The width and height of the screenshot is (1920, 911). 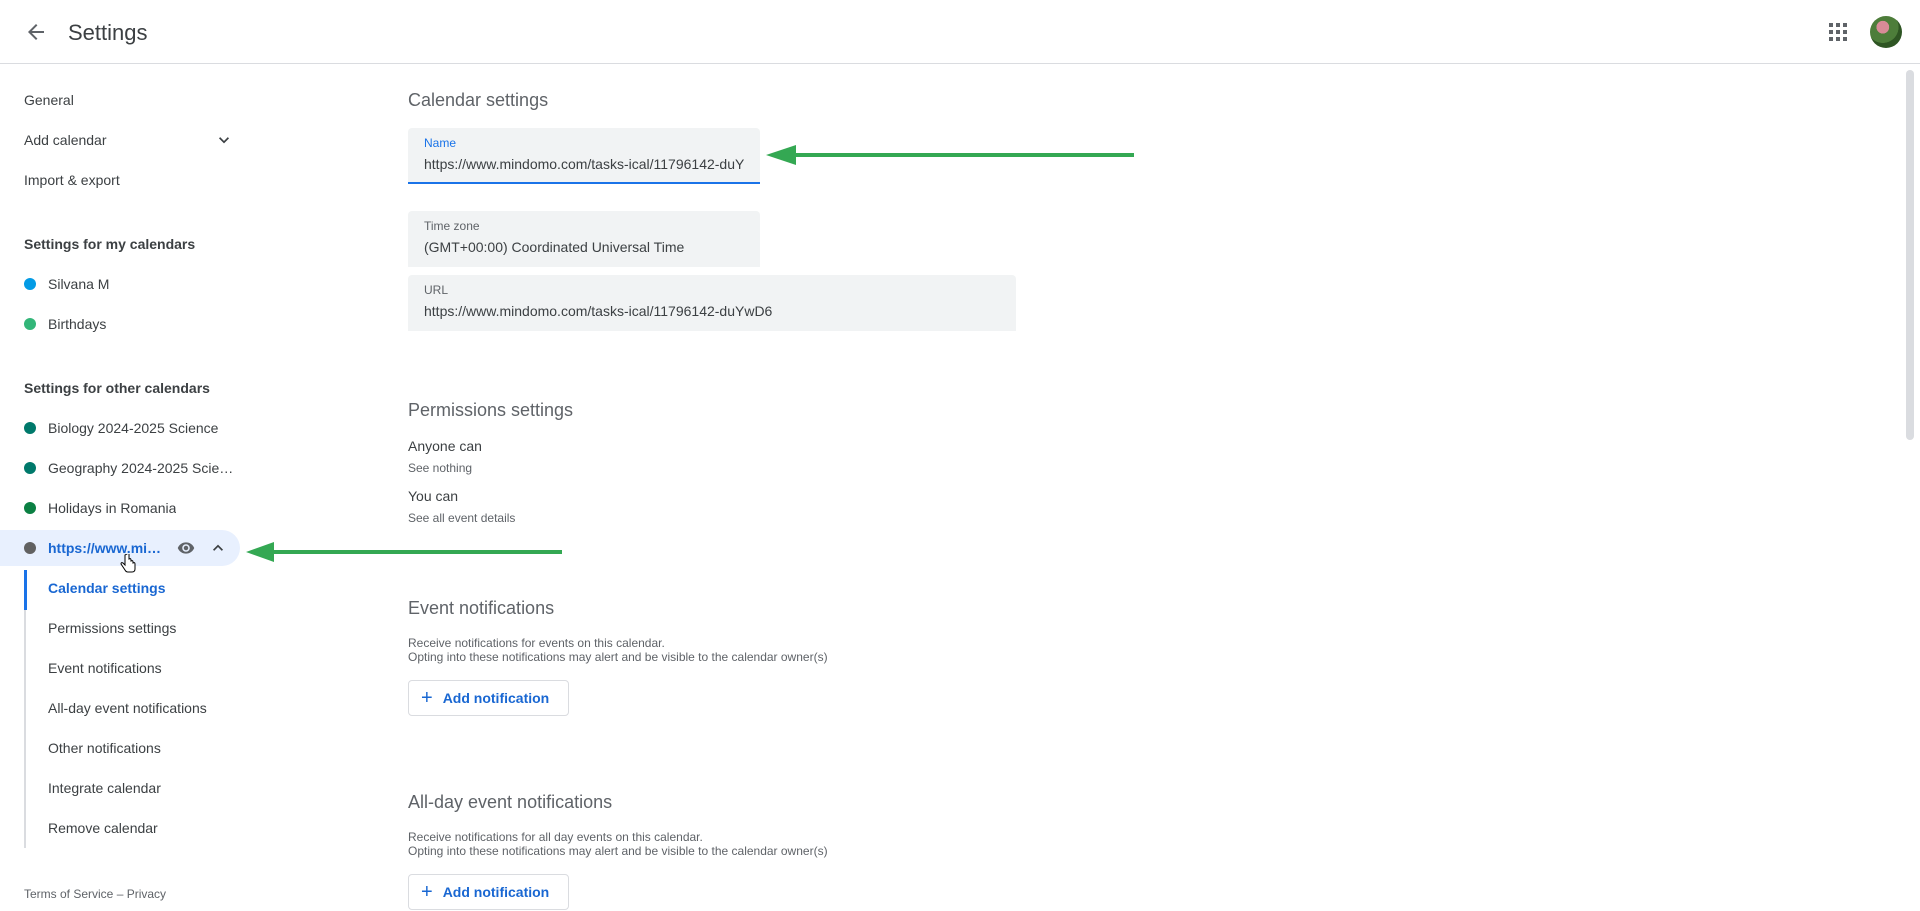 I want to click on subnav-rail, so click(x=25, y=709).